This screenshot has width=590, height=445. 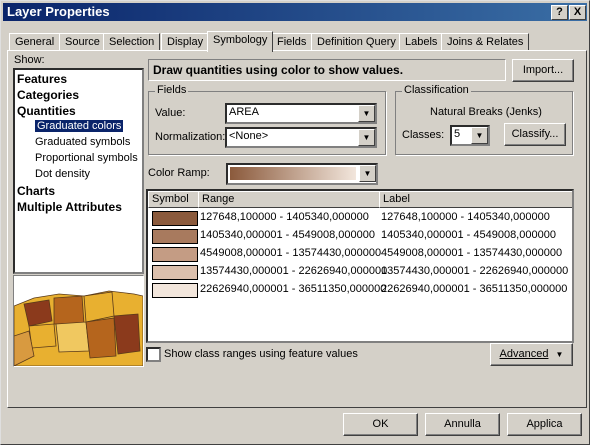 What do you see at coordinates (78, 321) in the screenshot?
I see `preview-map` at bounding box center [78, 321].